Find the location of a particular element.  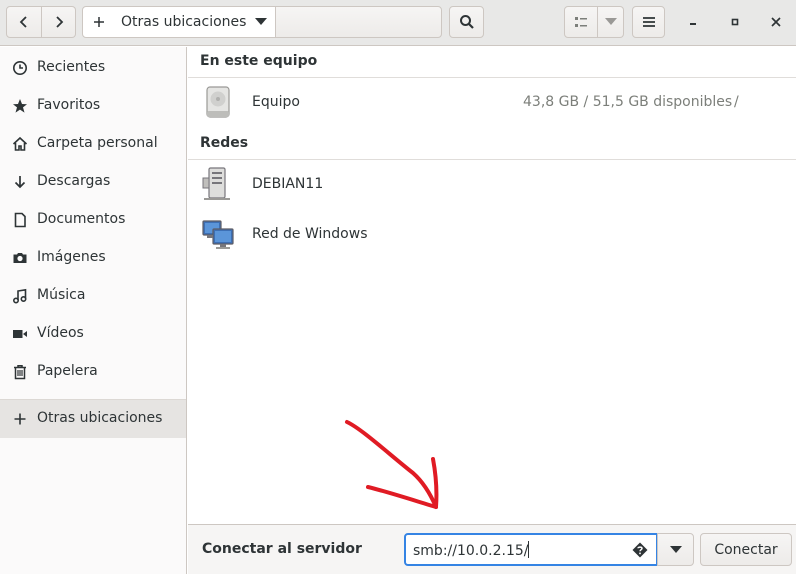

maximize-button is located at coordinates (735, 22).